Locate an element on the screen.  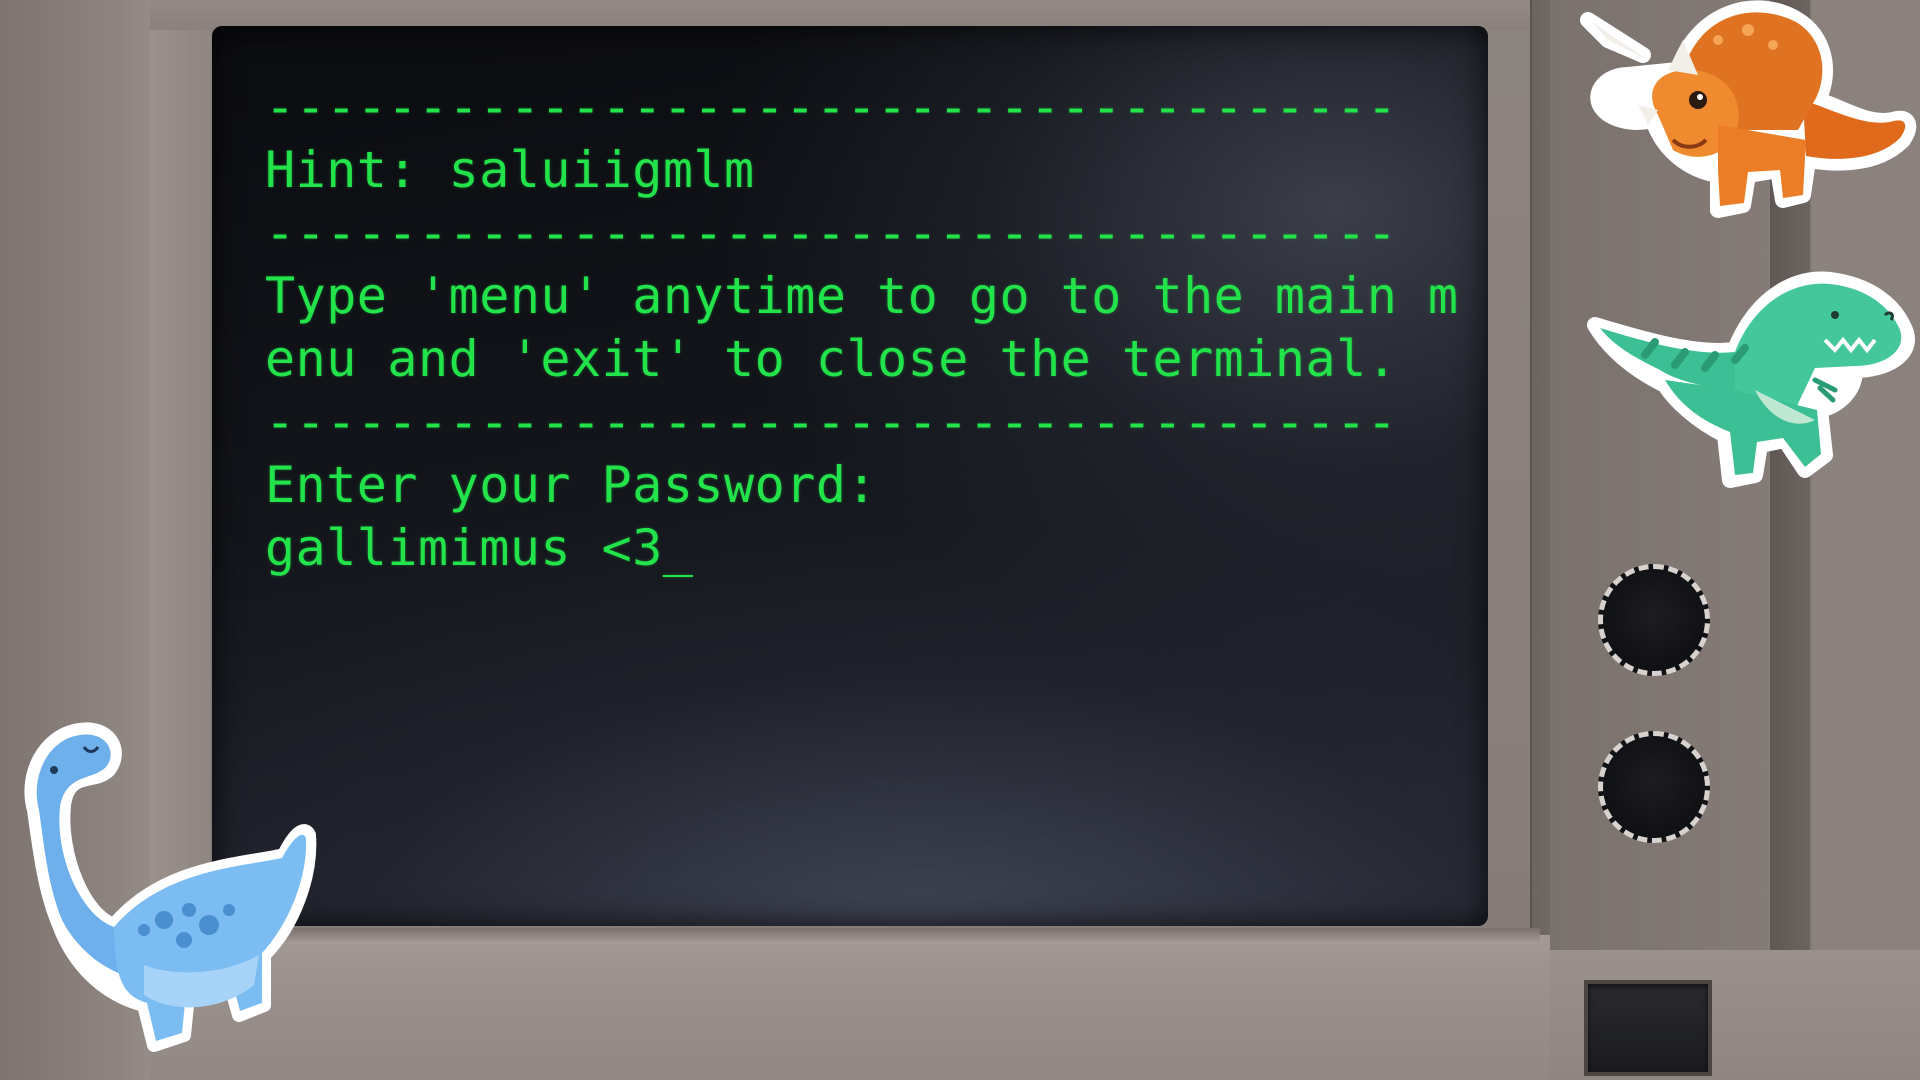
hint-line: Hint: saluiigmlm is located at coordinates (510, 170).